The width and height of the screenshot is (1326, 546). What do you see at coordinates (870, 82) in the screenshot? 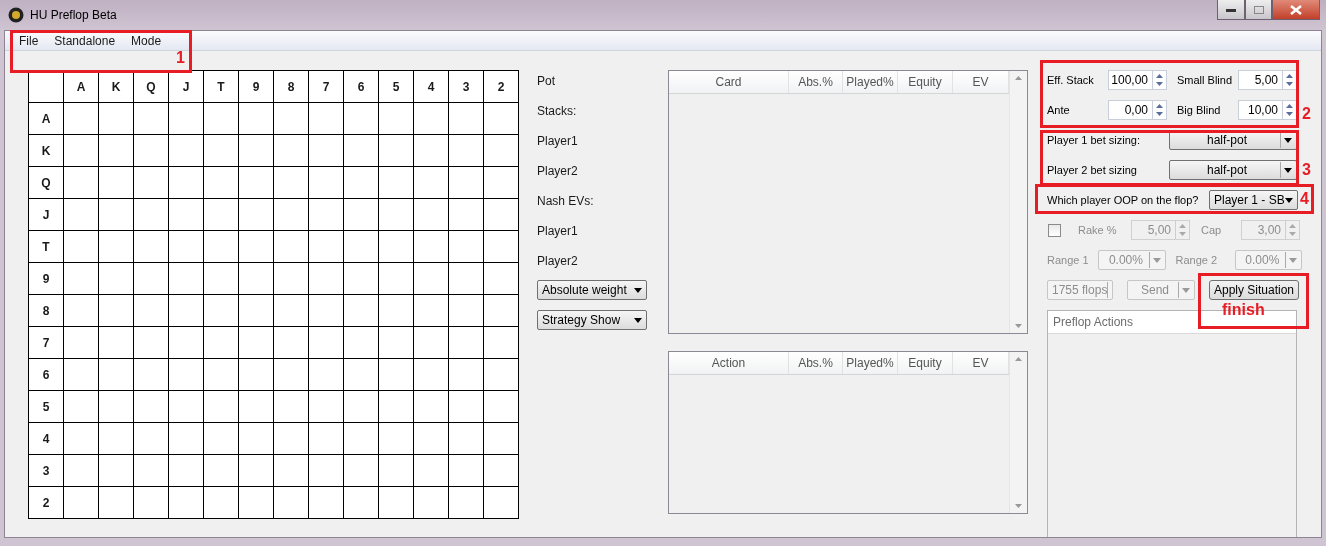
I see `column-header: Played%` at bounding box center [870, 82].